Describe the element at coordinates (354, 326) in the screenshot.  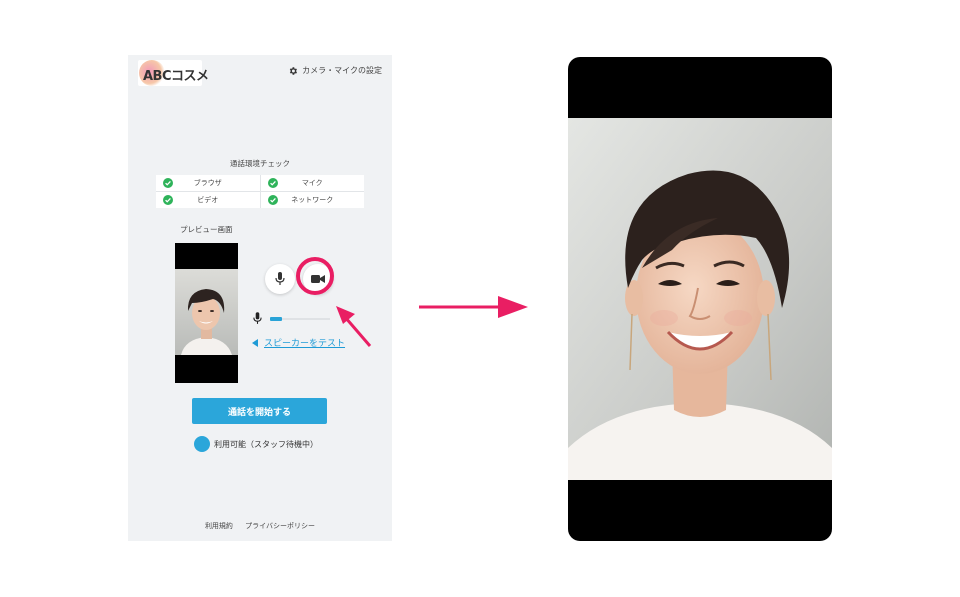
I see `pointer-arrow-icon` at that location.